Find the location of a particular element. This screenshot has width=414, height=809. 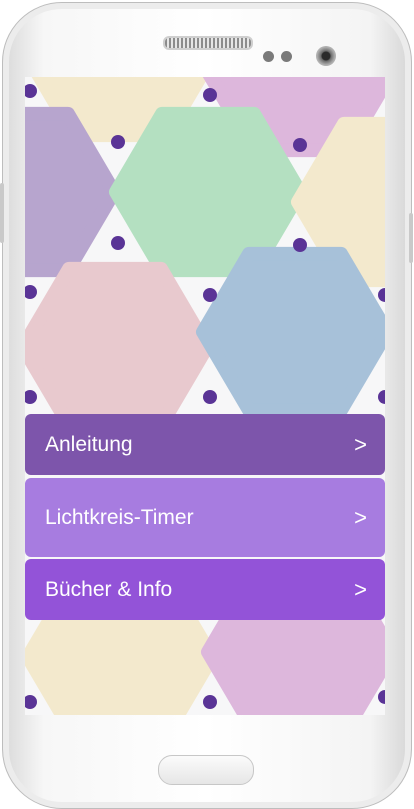

menu-item-anleitung: Anleitung > is located at coordinates (205, 444).